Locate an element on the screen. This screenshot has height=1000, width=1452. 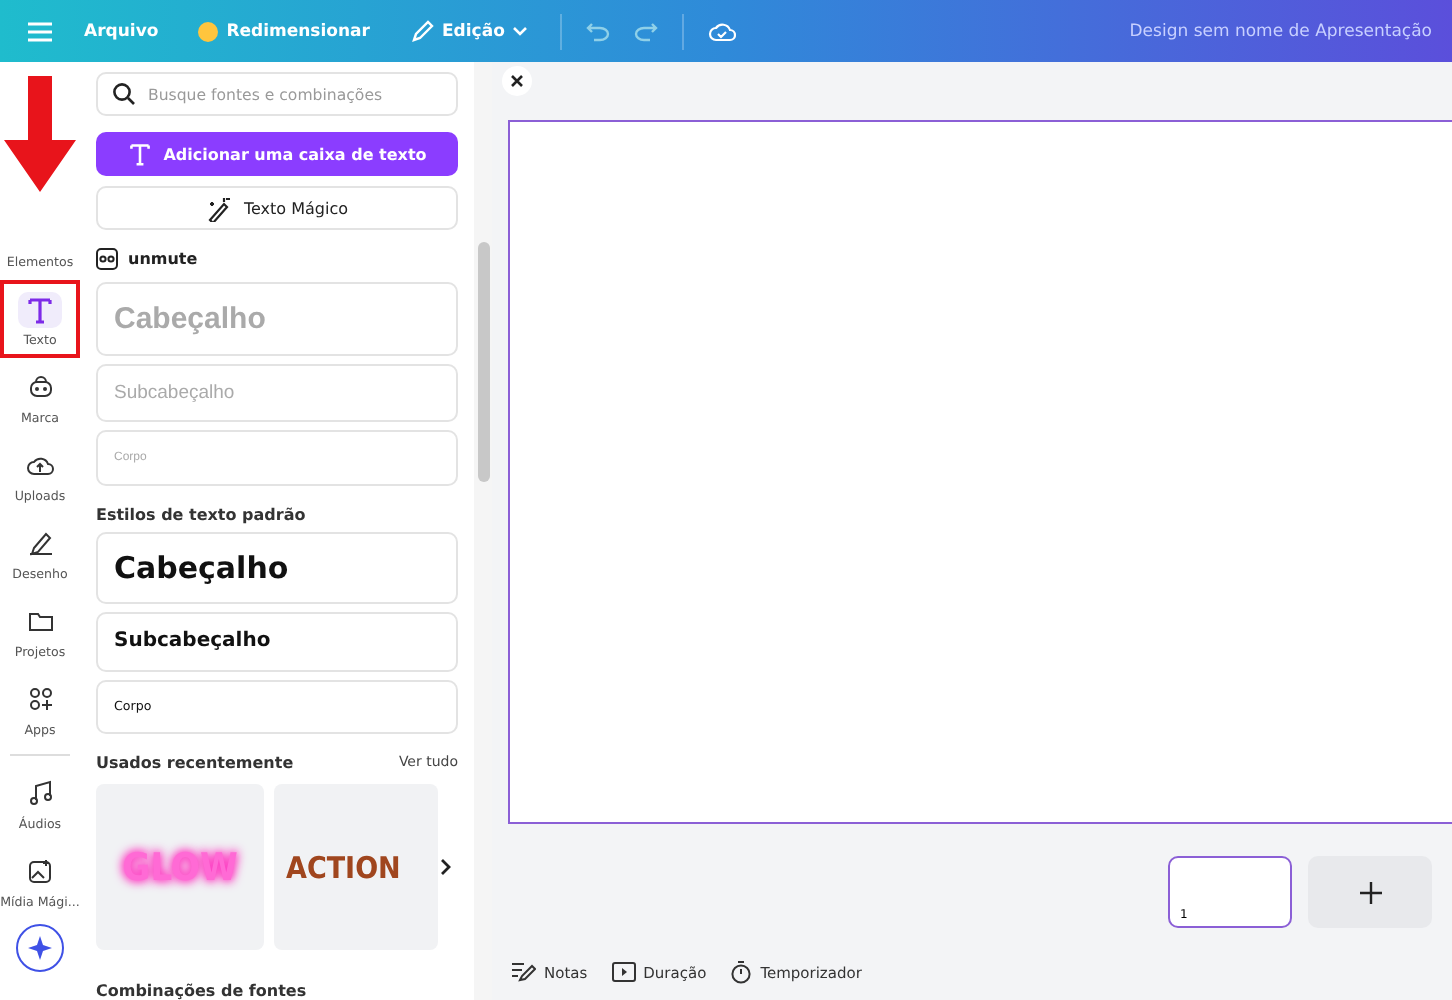
image-sparkle-icon is located at coordinates (40, 871).